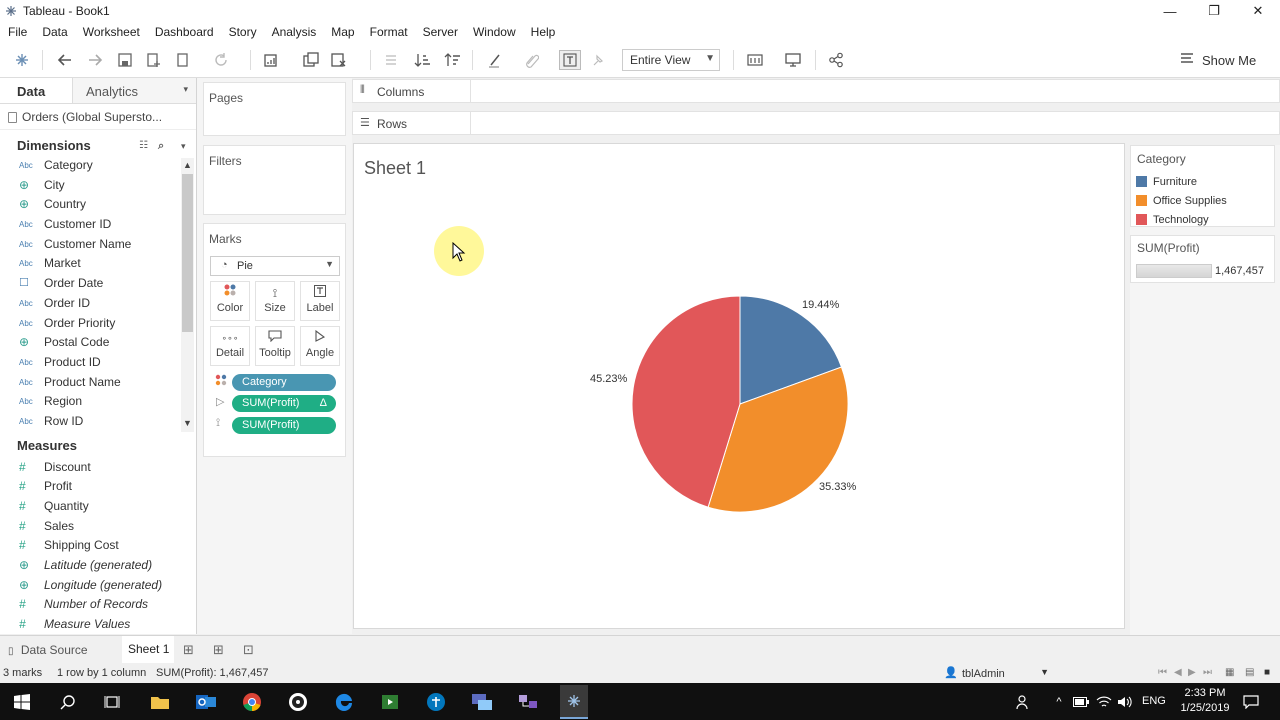  I want to click on menu-format: Format, so click(389, 32).